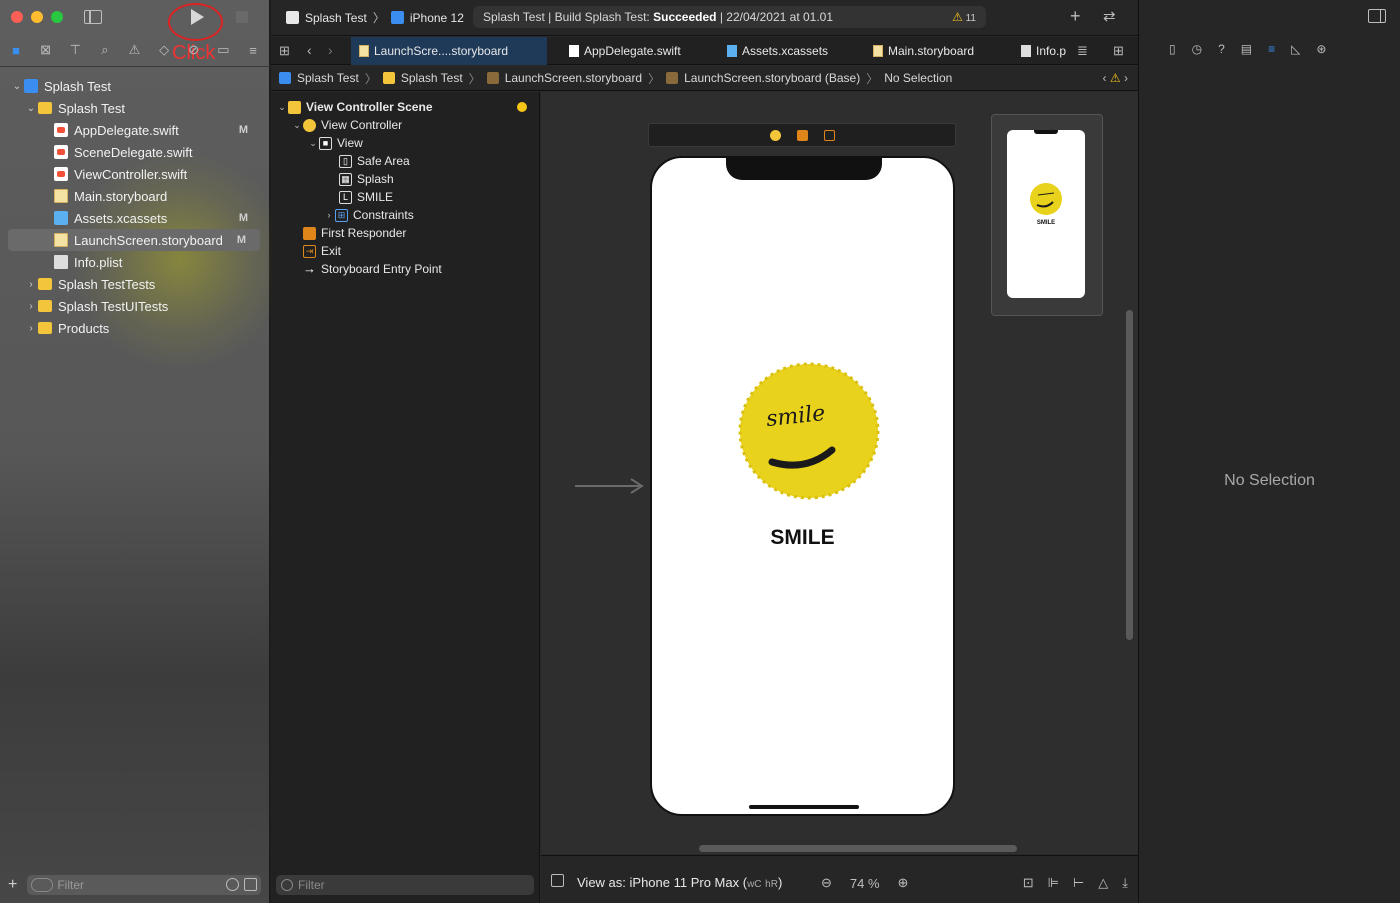 This screenshot has width=1400, height=903. What do you see at coordinates (135, 284) in the screenshot?
I see `tree-item-folder: › Splash TestTests` at bounding box center [135, 284].